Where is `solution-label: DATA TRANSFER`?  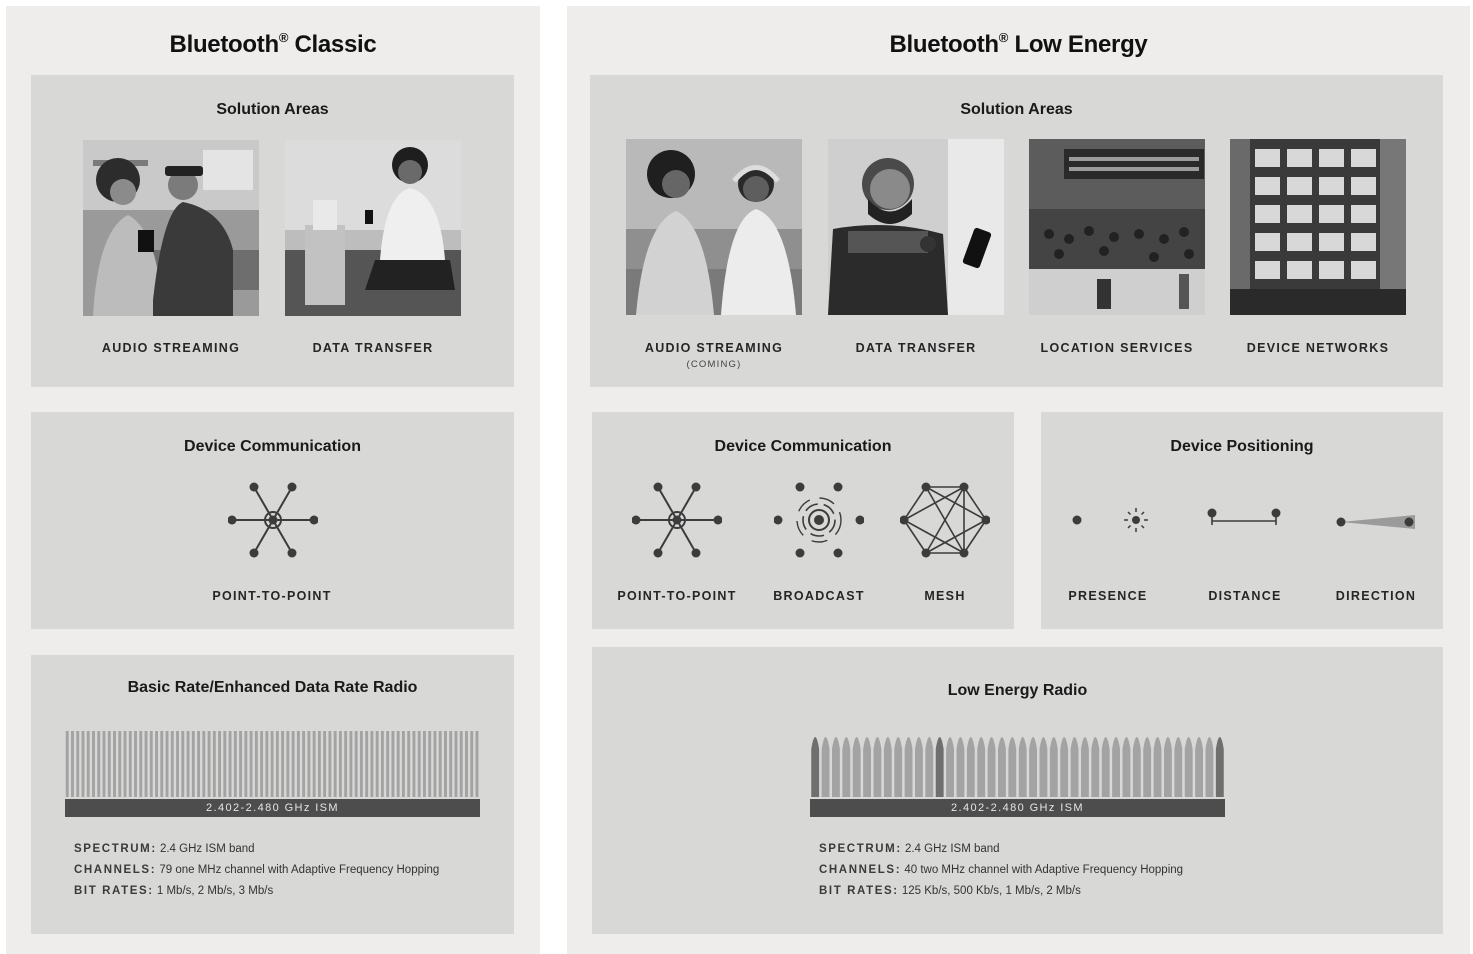
solution-label: DATA TRANSFER is located at coordinates (916, 348).